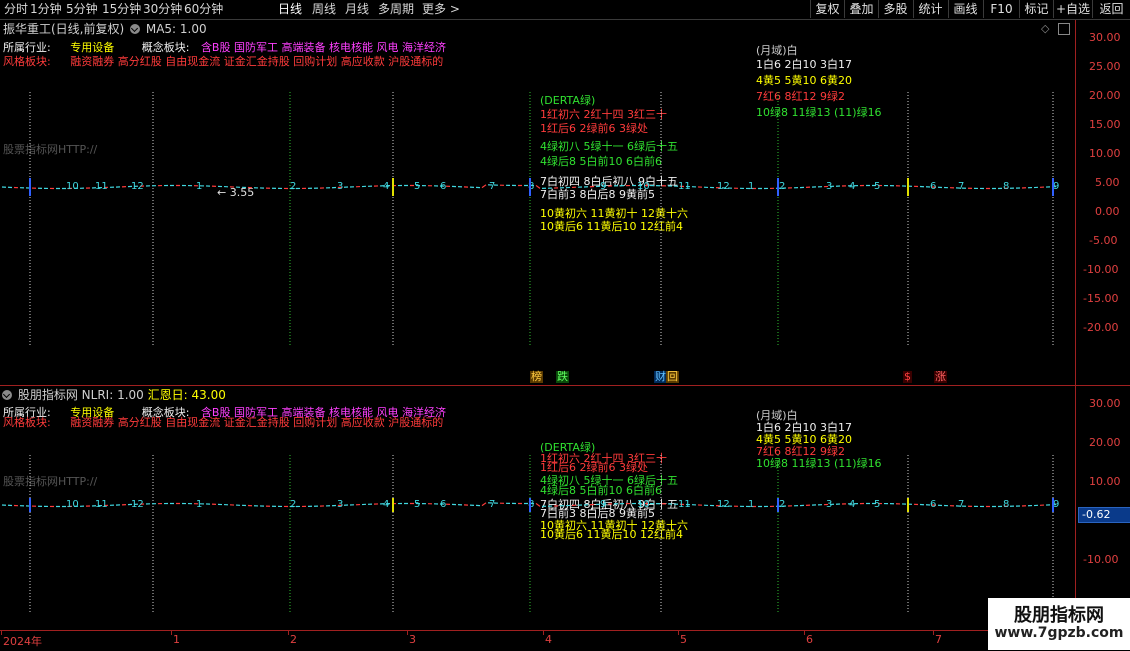 This screenshot has height=651, width=1130. What do you see at coordinates (537, 640) in the screenshot?
I see `x-axis: 2024年 1 2 3 4 5 6 7` at bounding box center [537, 640].